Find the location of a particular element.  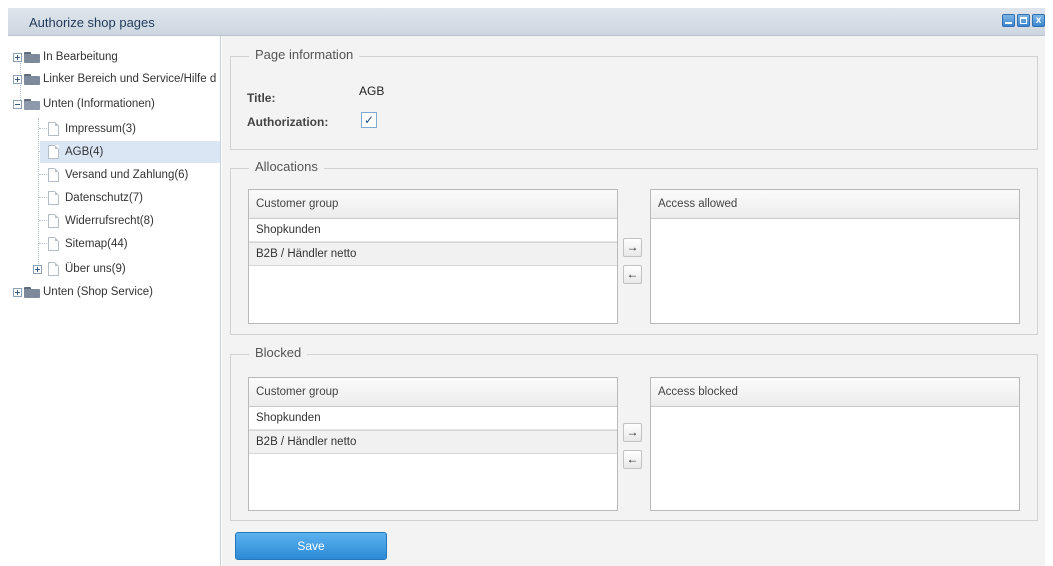

authorization-checkbox: ✓ is located at coordinates (369, 120).